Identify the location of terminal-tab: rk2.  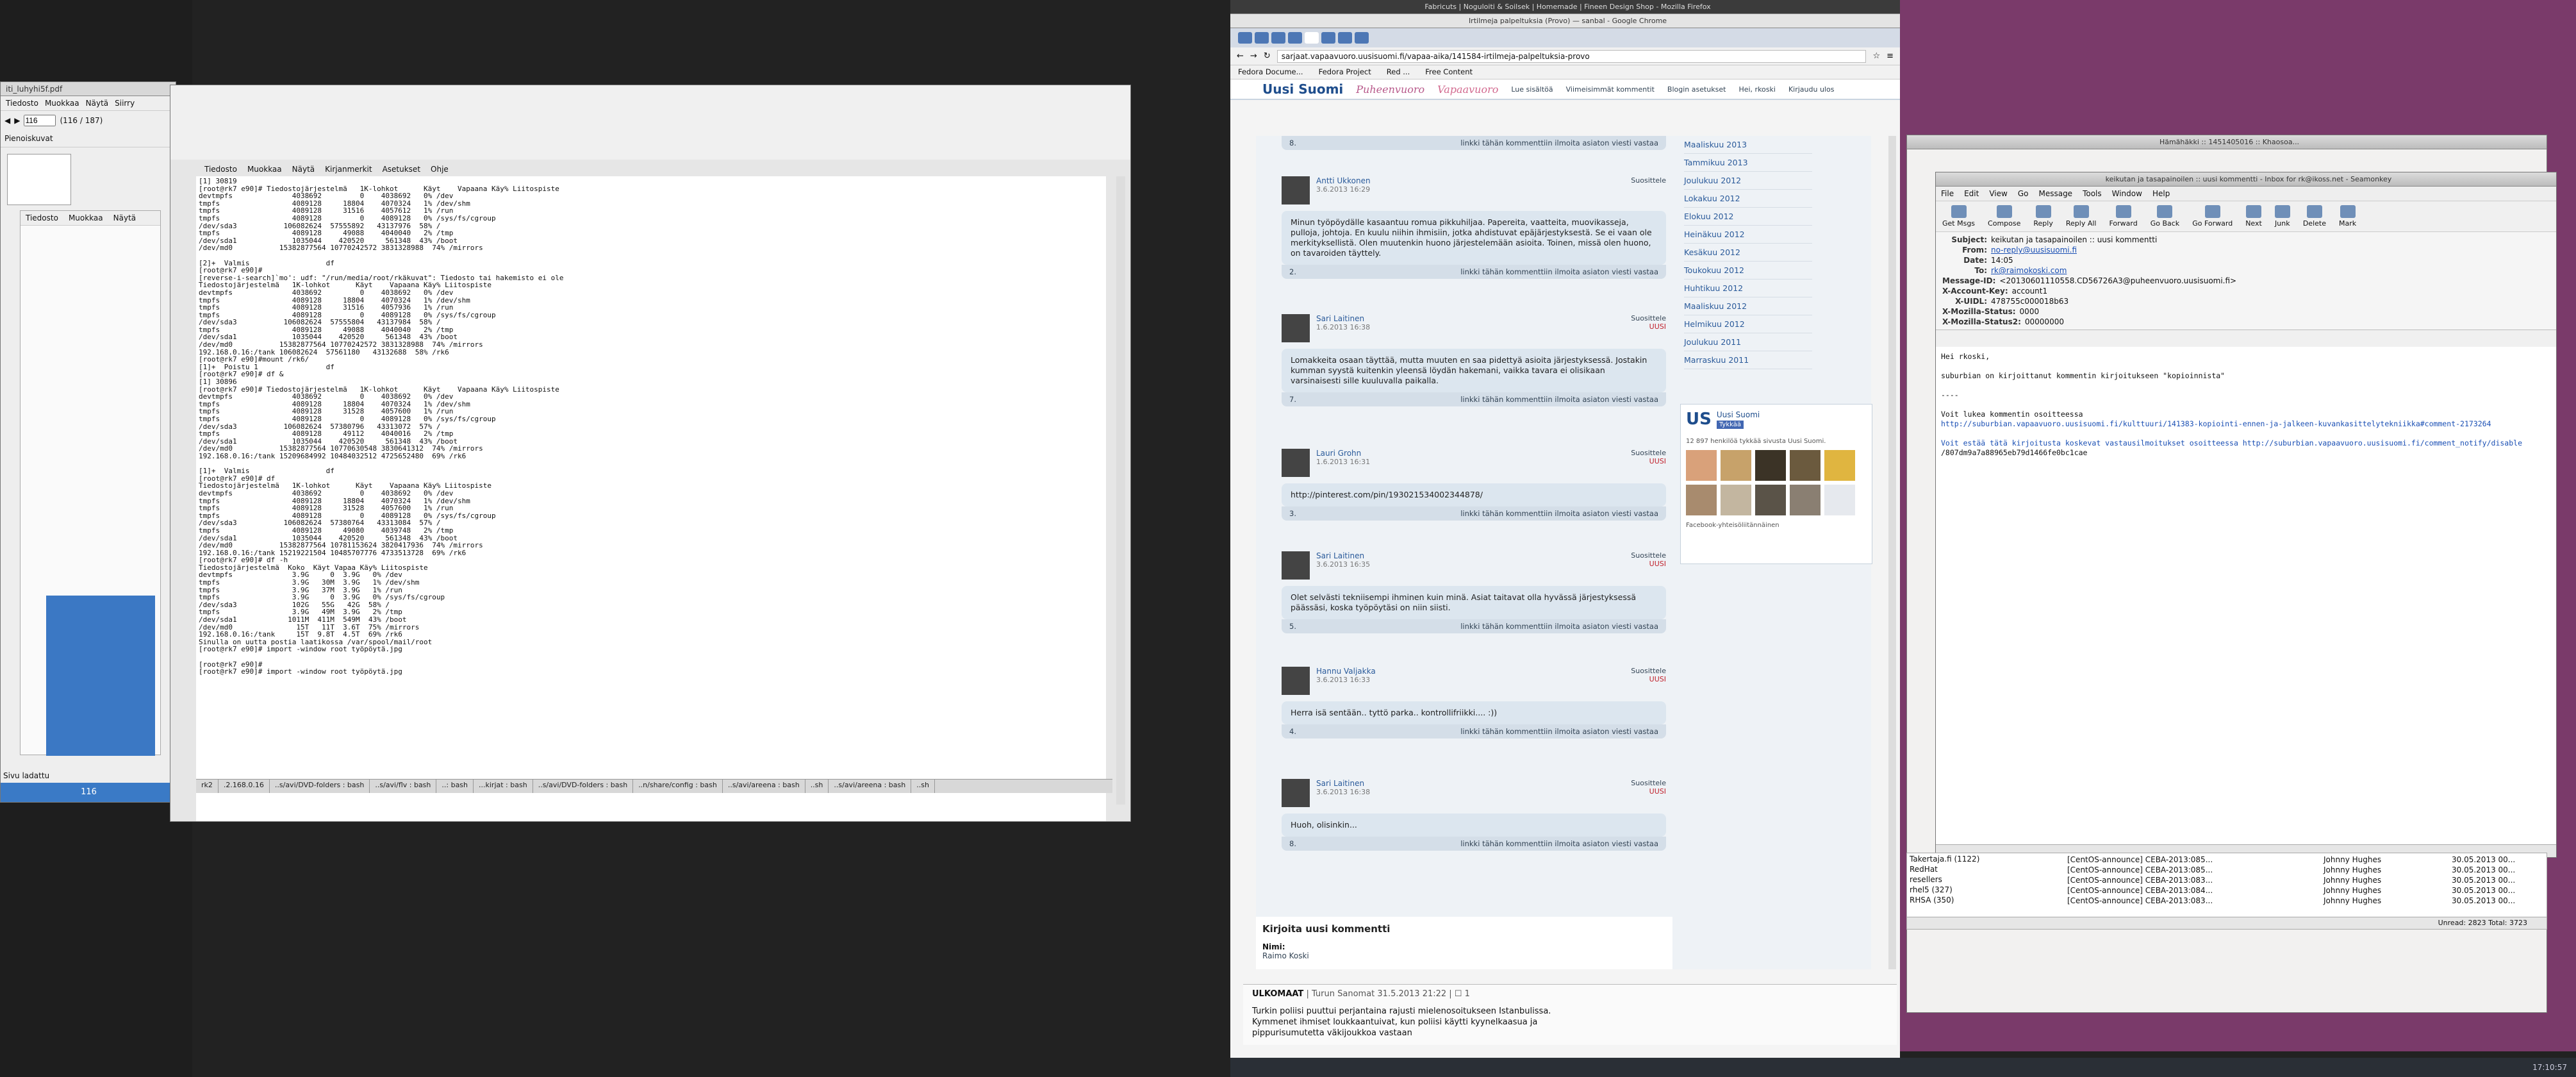
(207, 786).